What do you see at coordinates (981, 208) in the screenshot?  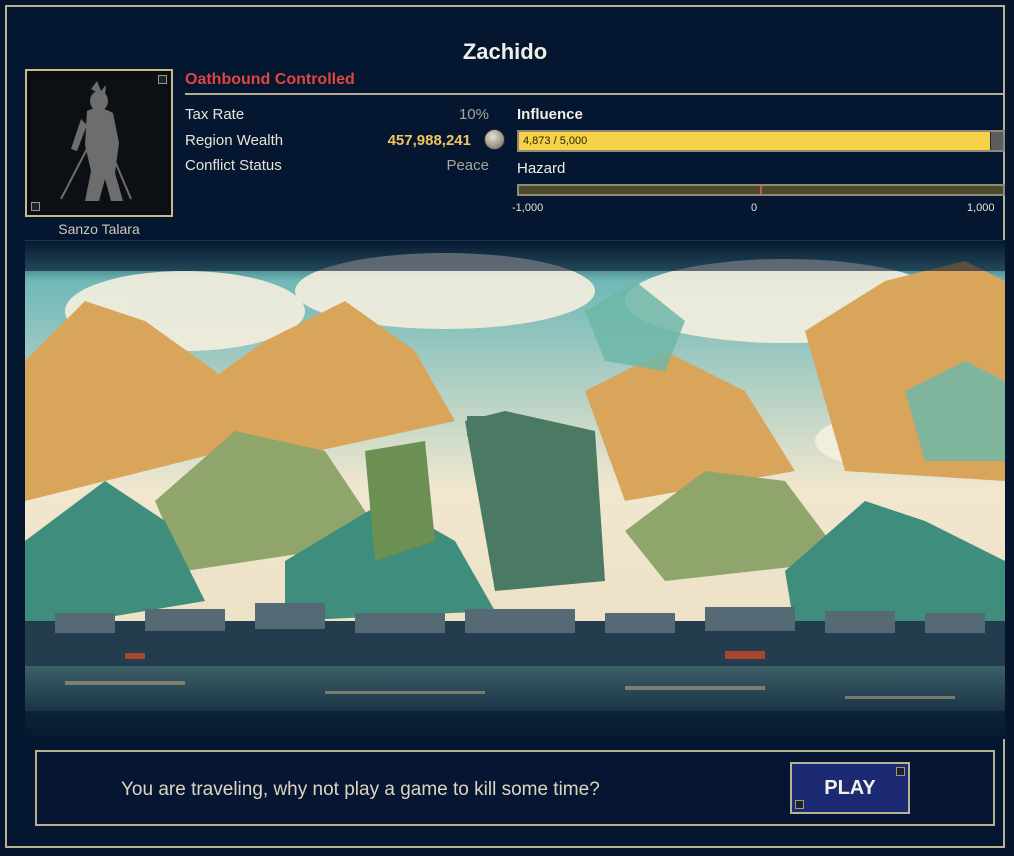 I see `hazard-max-label: 1,000` at bounding box center [981, 208].